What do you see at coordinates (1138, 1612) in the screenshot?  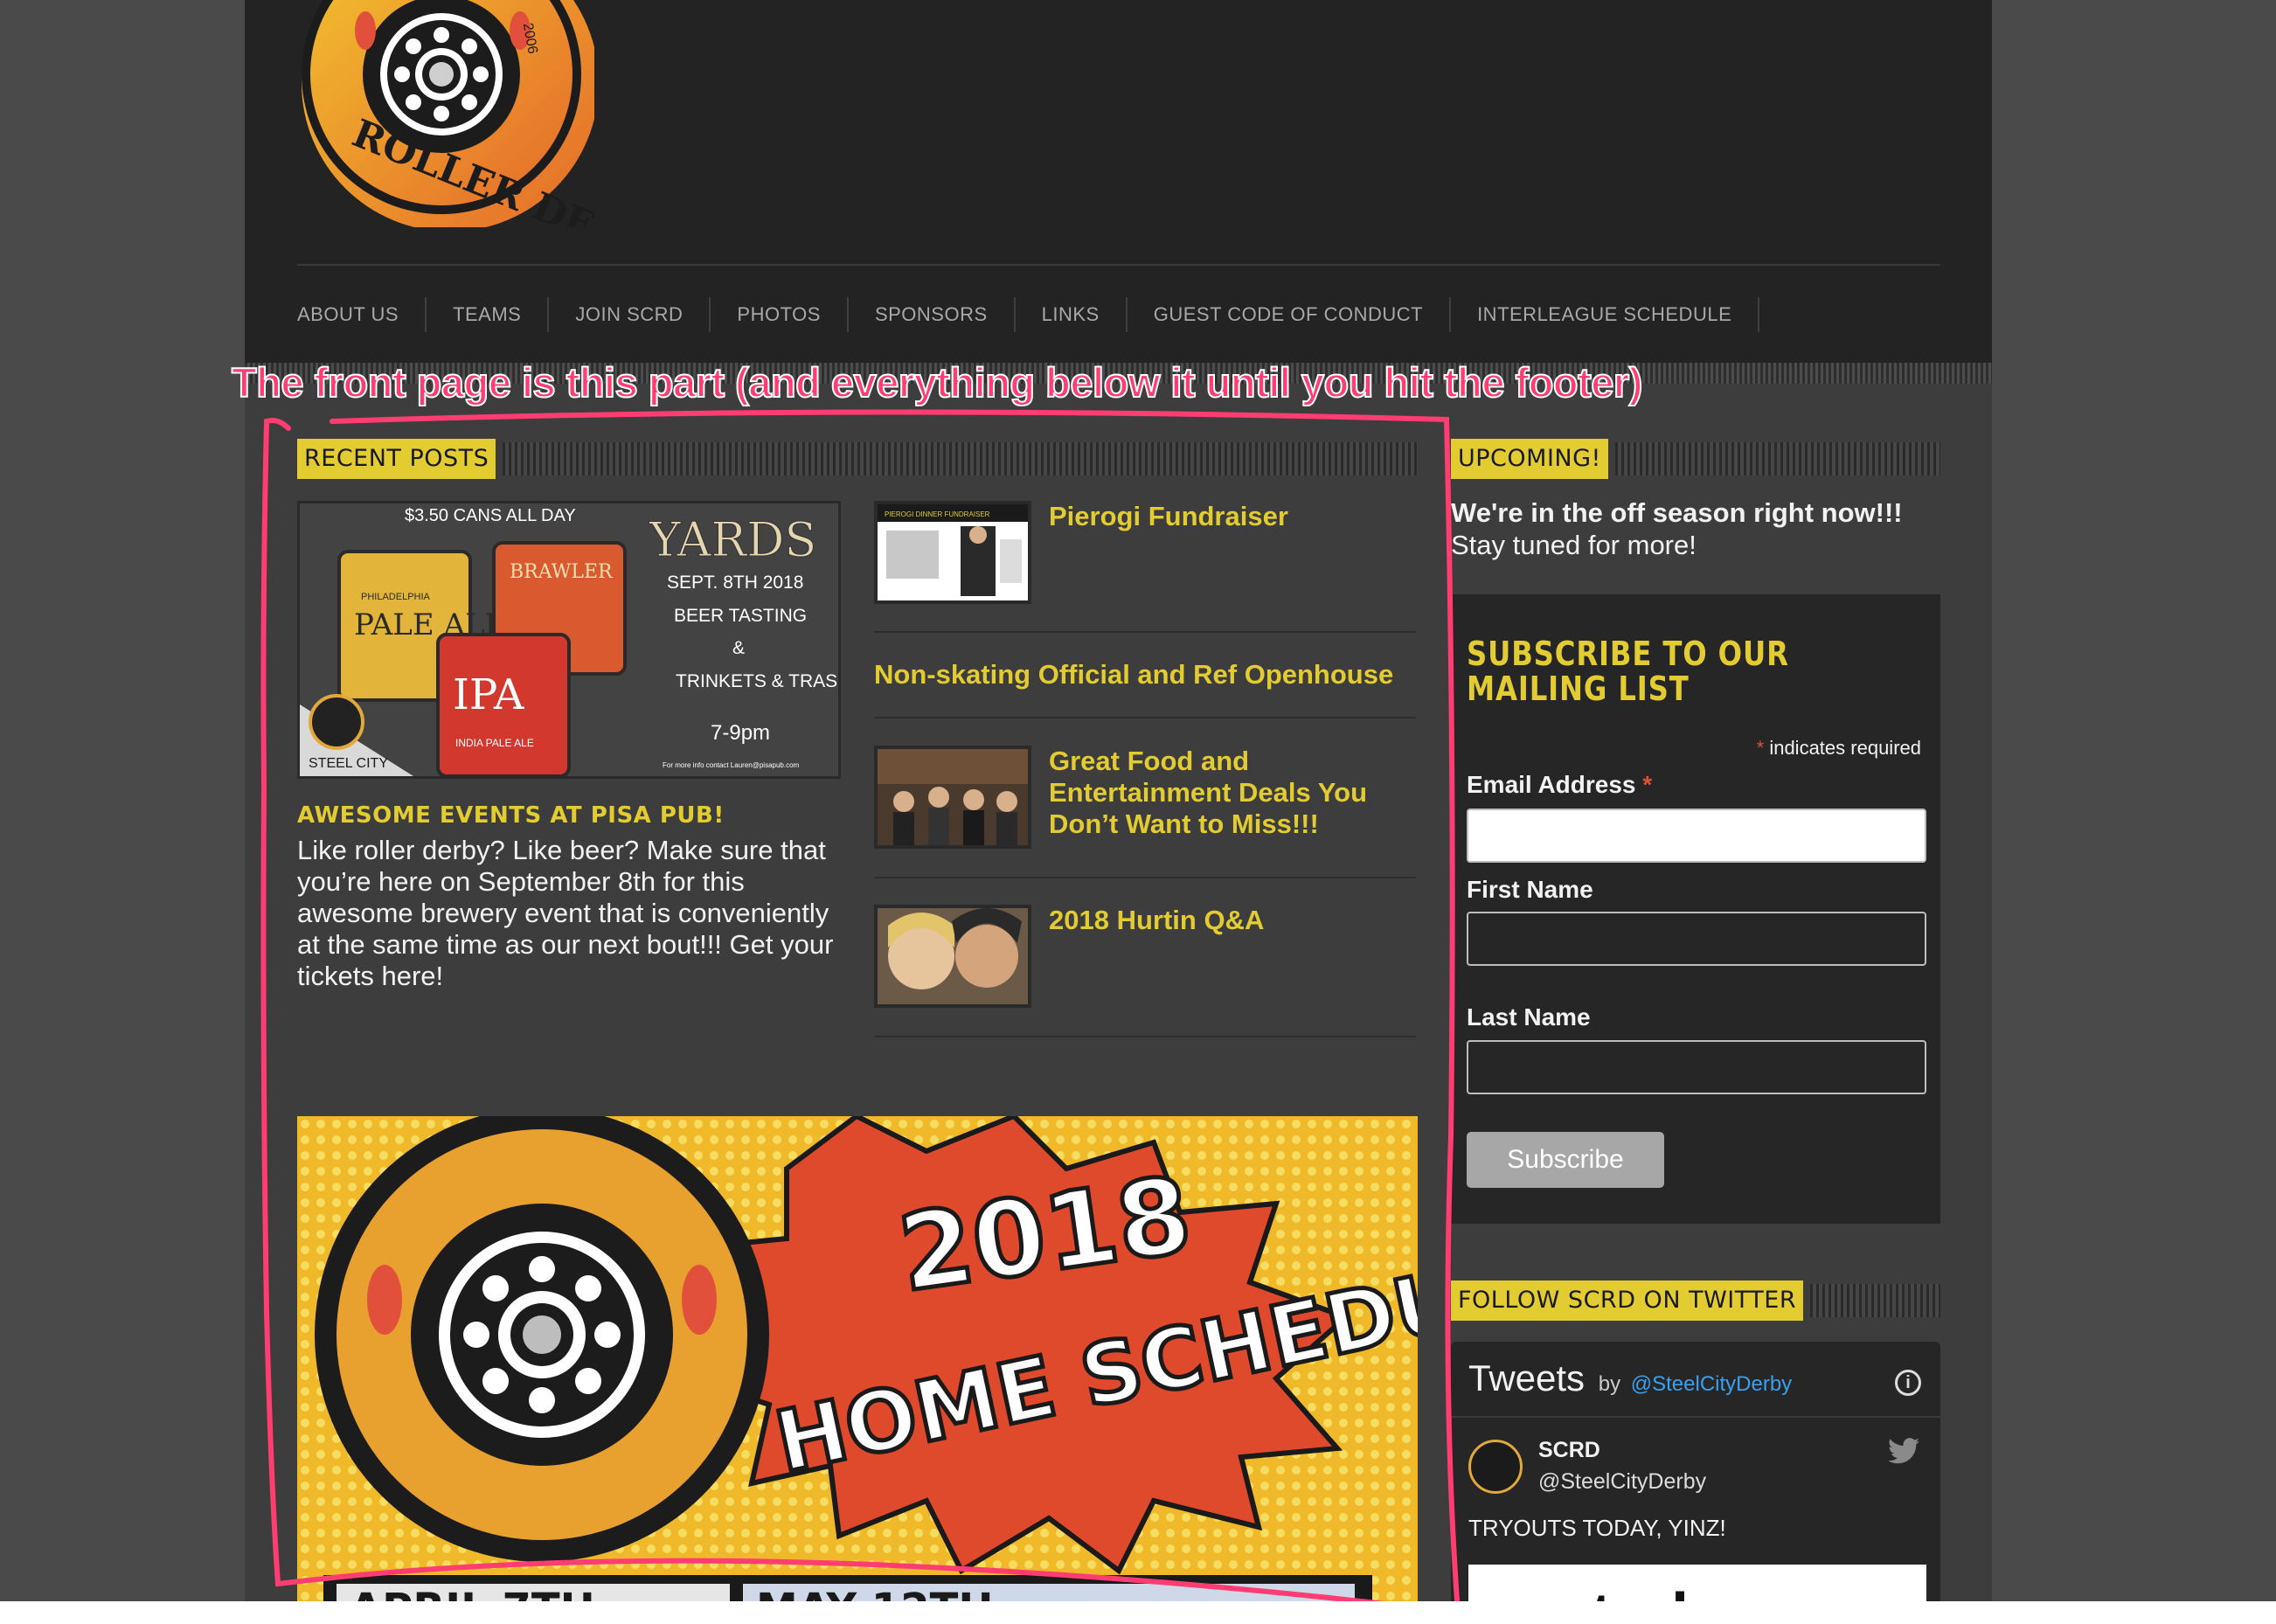 I see `browser-bottom-edge` at bounding box center [1138, 1612].